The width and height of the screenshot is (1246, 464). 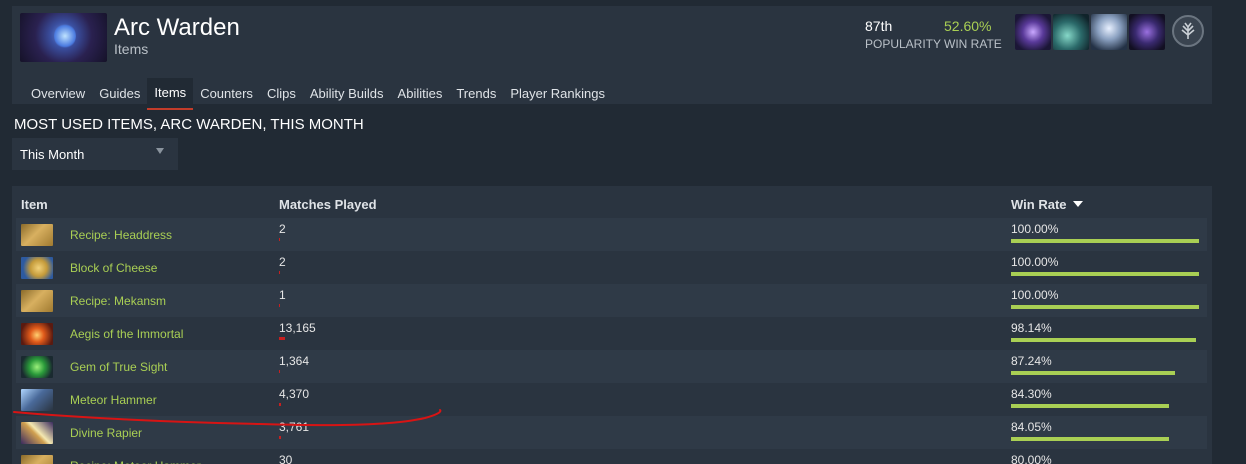 What do you see at coordinates (1031, 394) in the screenshot?
I see `win-rate-value: 84.30%` at bounding box center [1031, 394].